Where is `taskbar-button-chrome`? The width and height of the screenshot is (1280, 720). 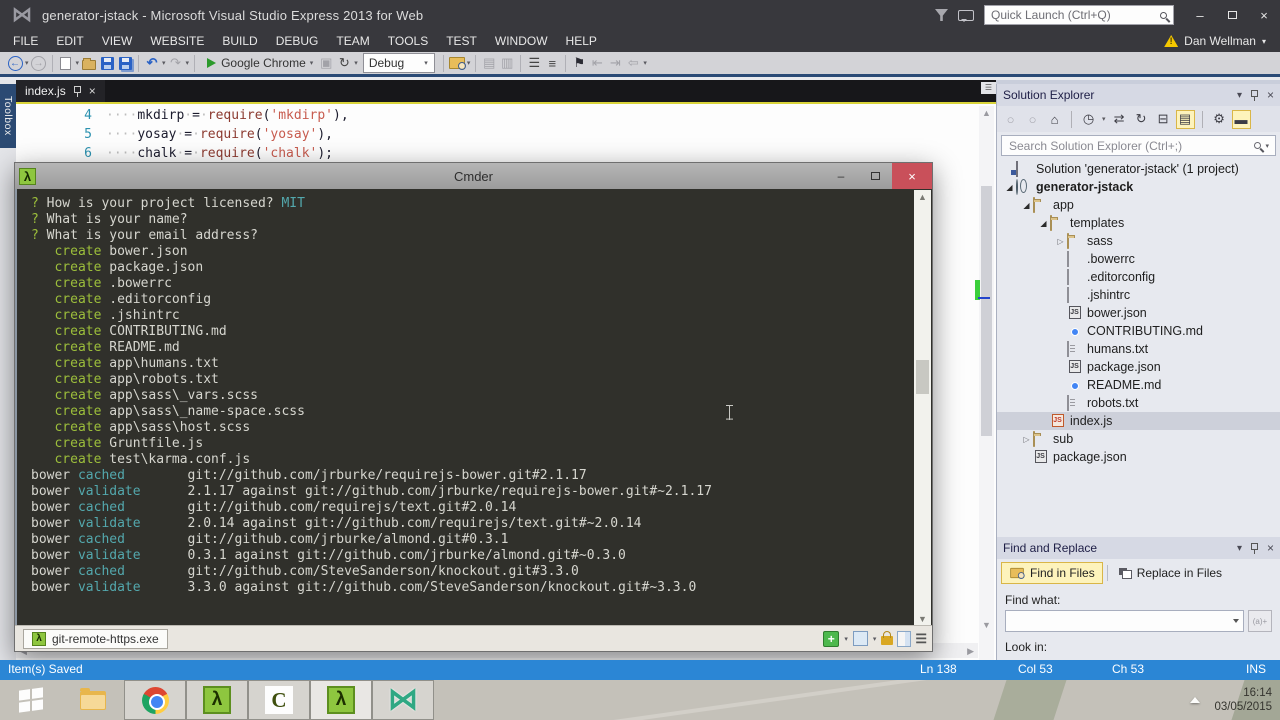 taskbar-button-chrome is located at coordinates (155, 700).